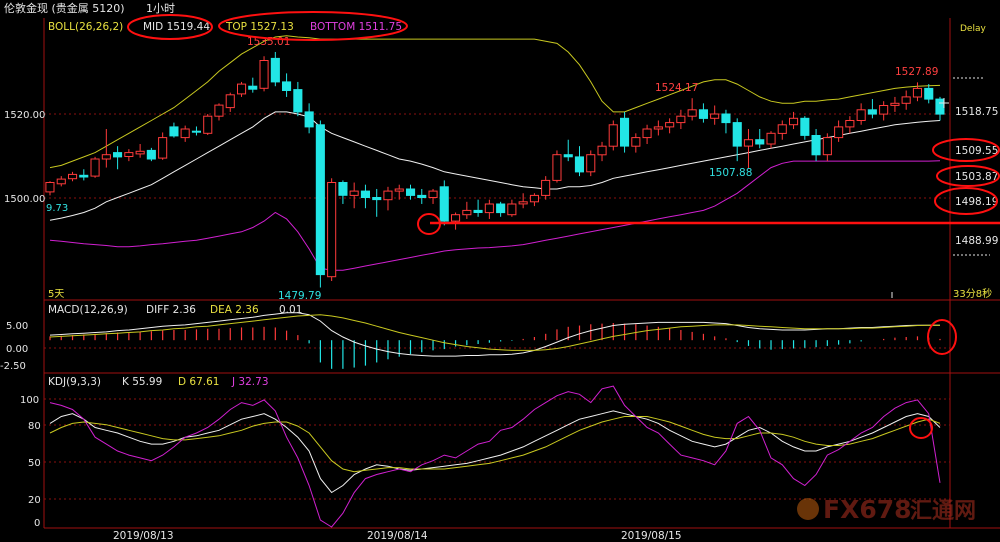  Describe the element at coordinates (57, 208) in the screenshot. I see `left-price-label: 9.73` at that location.